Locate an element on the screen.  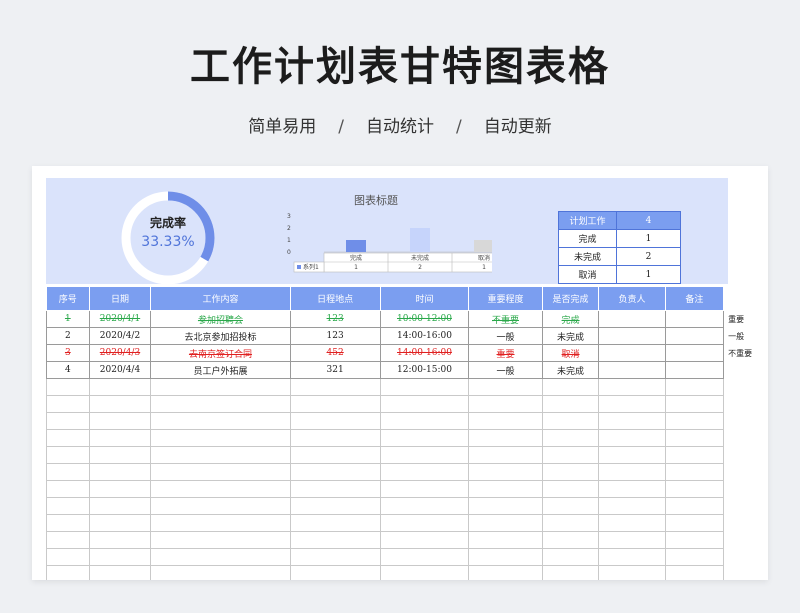
cell-owner is located at coordinates (632, 370).